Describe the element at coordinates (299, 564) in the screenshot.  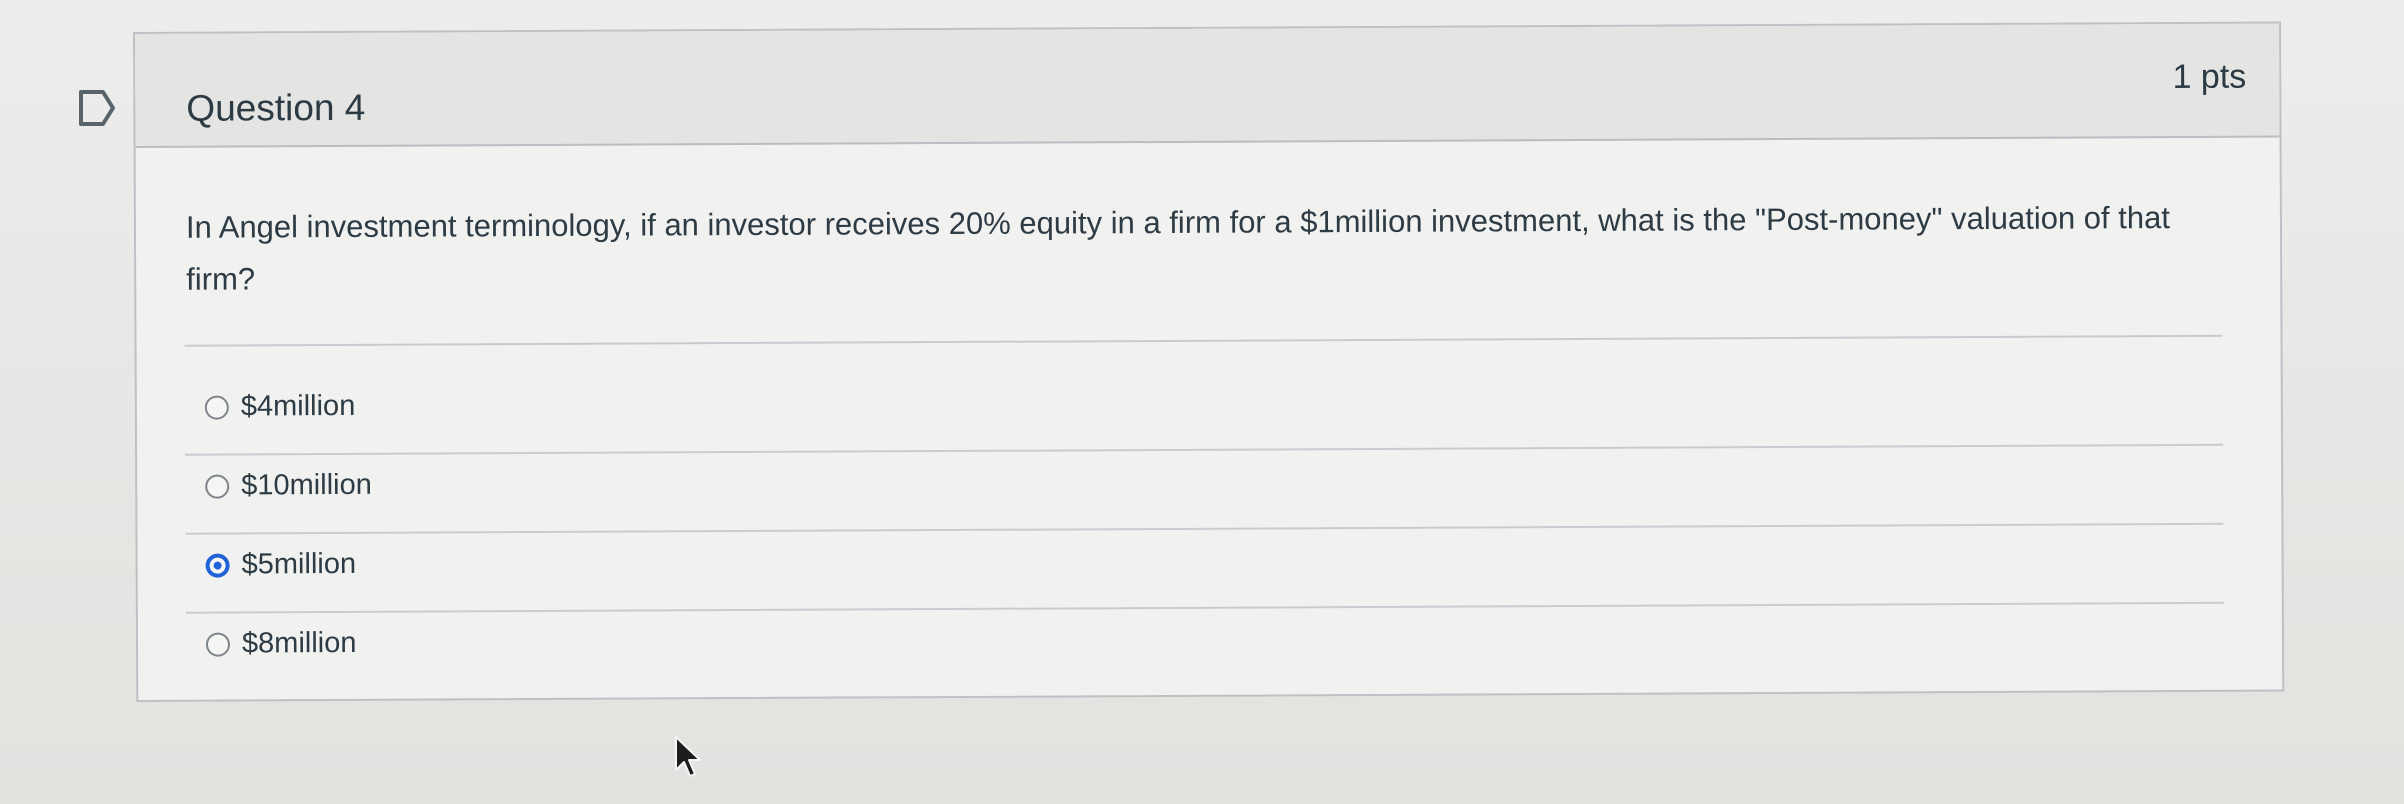
I see `answer-label: $5million` at that location.